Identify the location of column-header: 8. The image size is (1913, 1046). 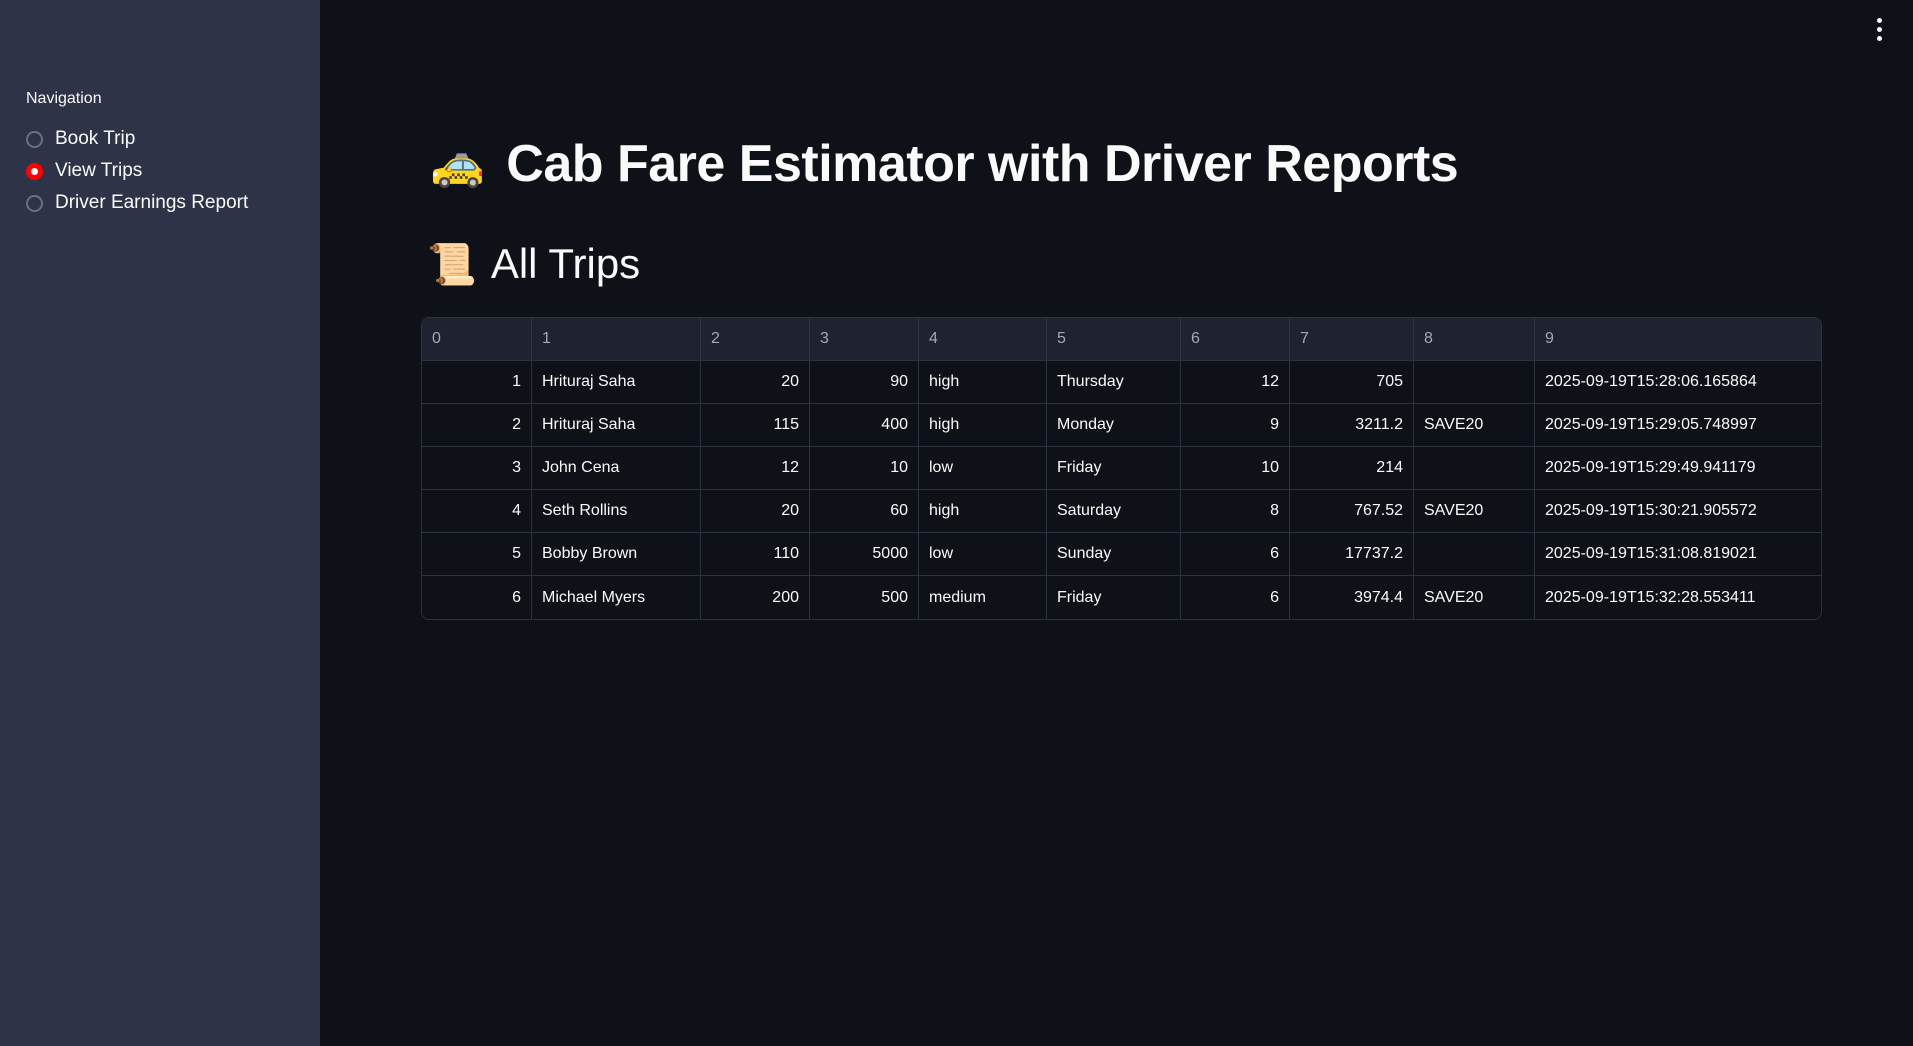
(1474, 339).